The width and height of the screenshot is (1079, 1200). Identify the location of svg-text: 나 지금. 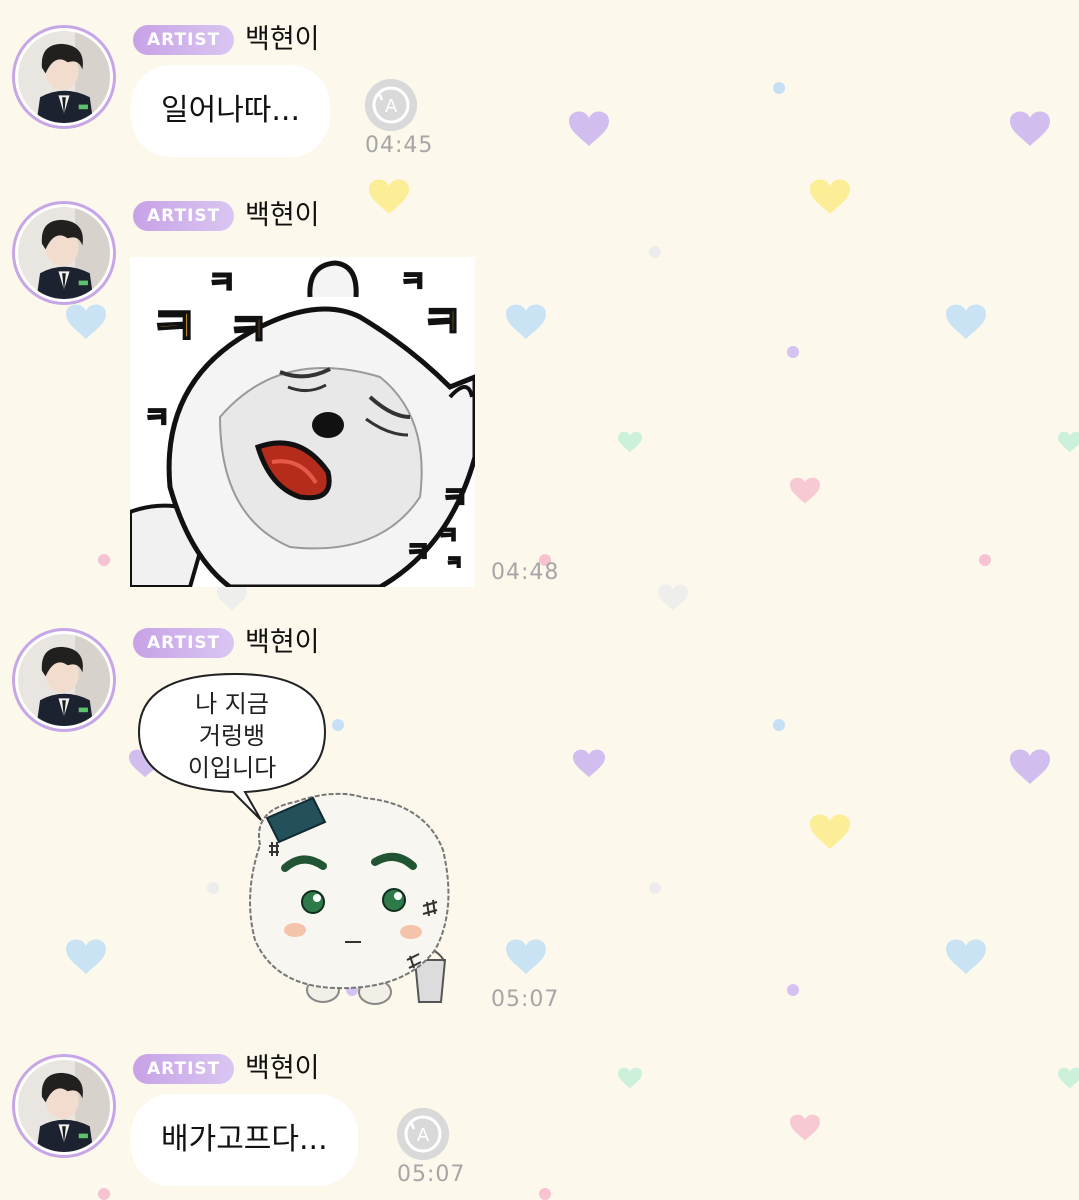
(232, 704).